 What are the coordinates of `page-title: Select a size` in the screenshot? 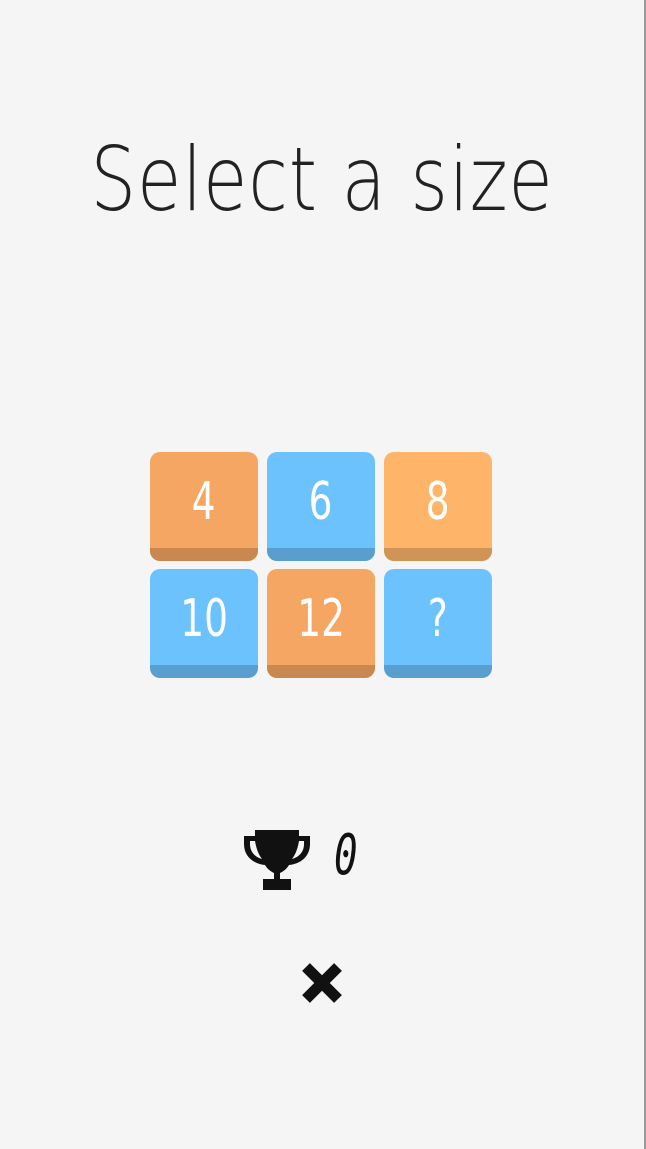 It's located at (322, 179).